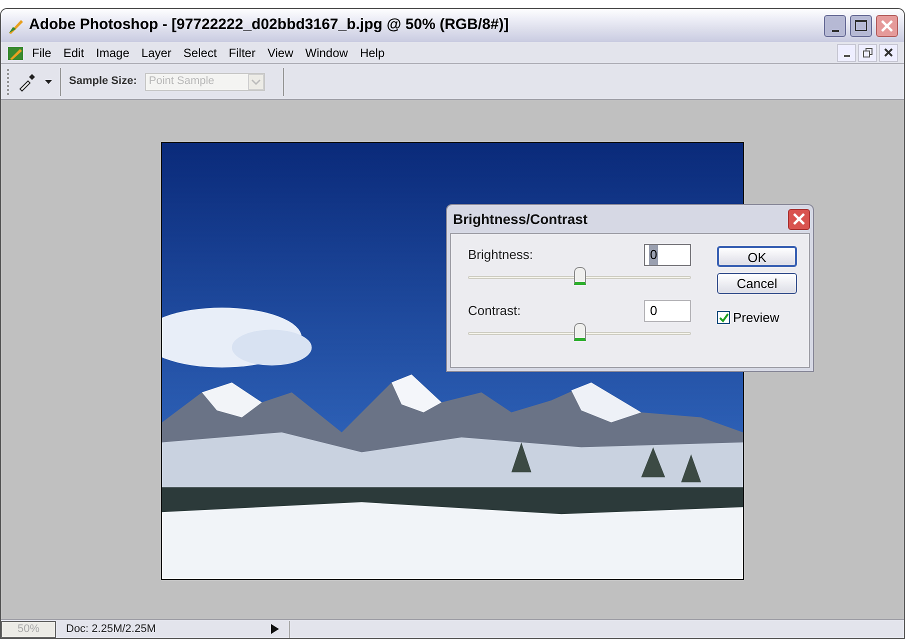 The height and width of the screenshot is (639, 905). What do you see at coordinates (111, 629) in the screenshot?
I see `doc-info: Doc: 2.25M/2.25M` at bounding box center [111, 629].